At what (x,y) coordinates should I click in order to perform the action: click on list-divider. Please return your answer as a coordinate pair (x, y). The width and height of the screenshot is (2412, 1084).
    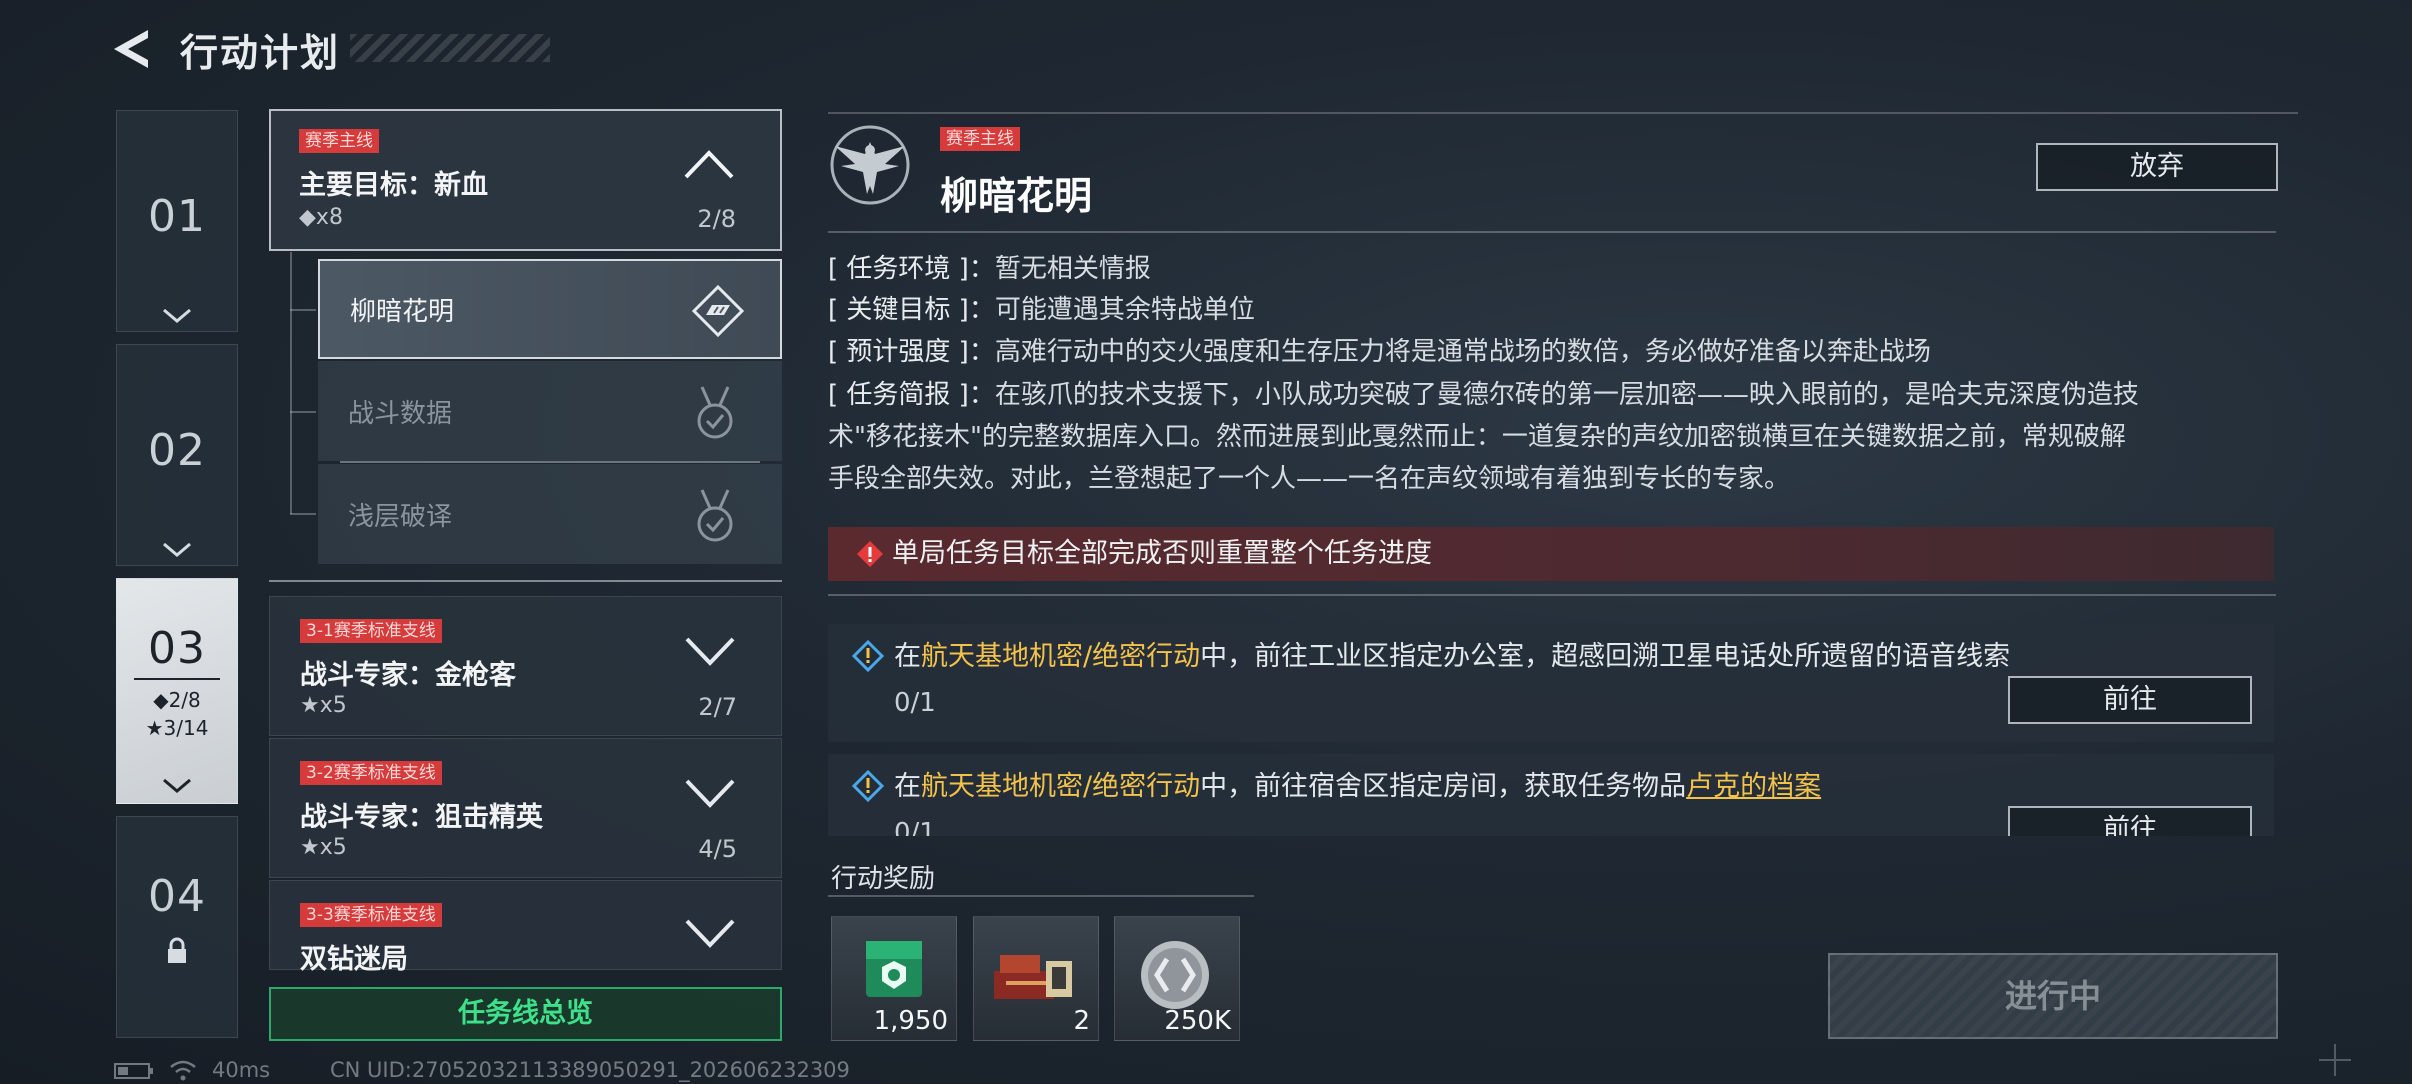
    Looking at the image, I should click on (525, 581).